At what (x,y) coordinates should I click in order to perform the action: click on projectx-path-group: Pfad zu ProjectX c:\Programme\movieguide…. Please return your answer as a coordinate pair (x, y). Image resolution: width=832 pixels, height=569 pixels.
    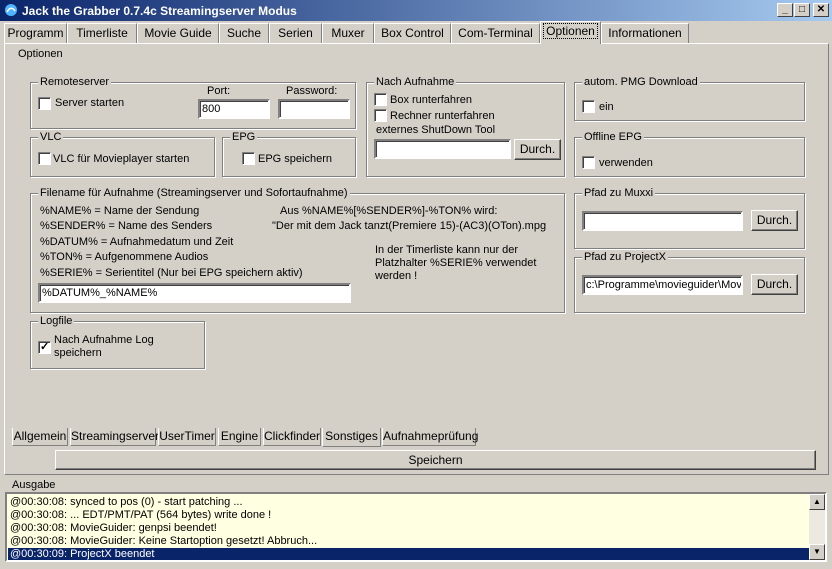
    Looking at the image, I should click on (689, 282).